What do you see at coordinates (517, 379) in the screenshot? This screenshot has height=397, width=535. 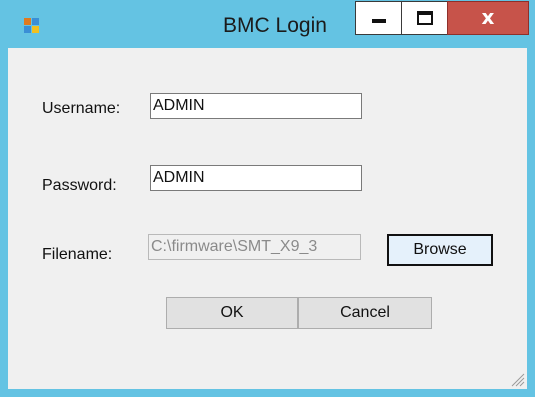 I see `resize-grip-icon` at bounding box center [517, 379].